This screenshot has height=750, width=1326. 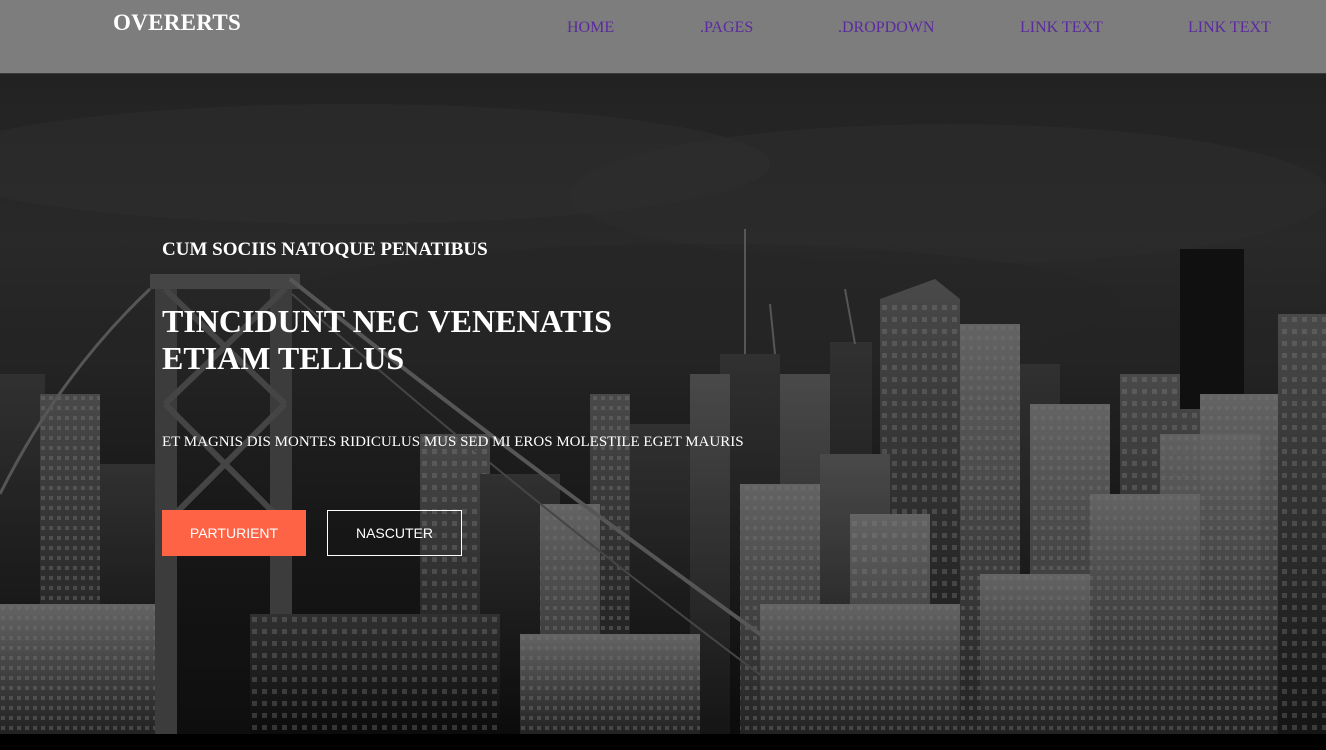 I want to click on nascuter-button: NASCUTER, so click(x=394, y=533).